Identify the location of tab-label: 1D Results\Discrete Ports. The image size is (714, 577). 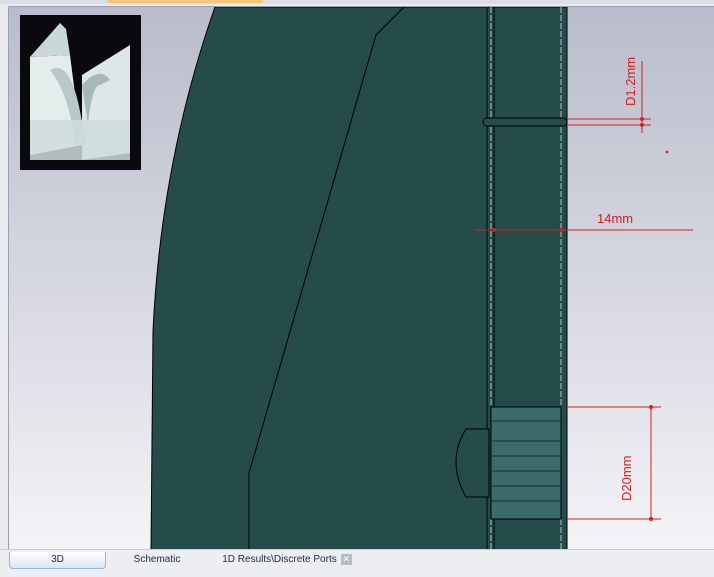
(279, 559).